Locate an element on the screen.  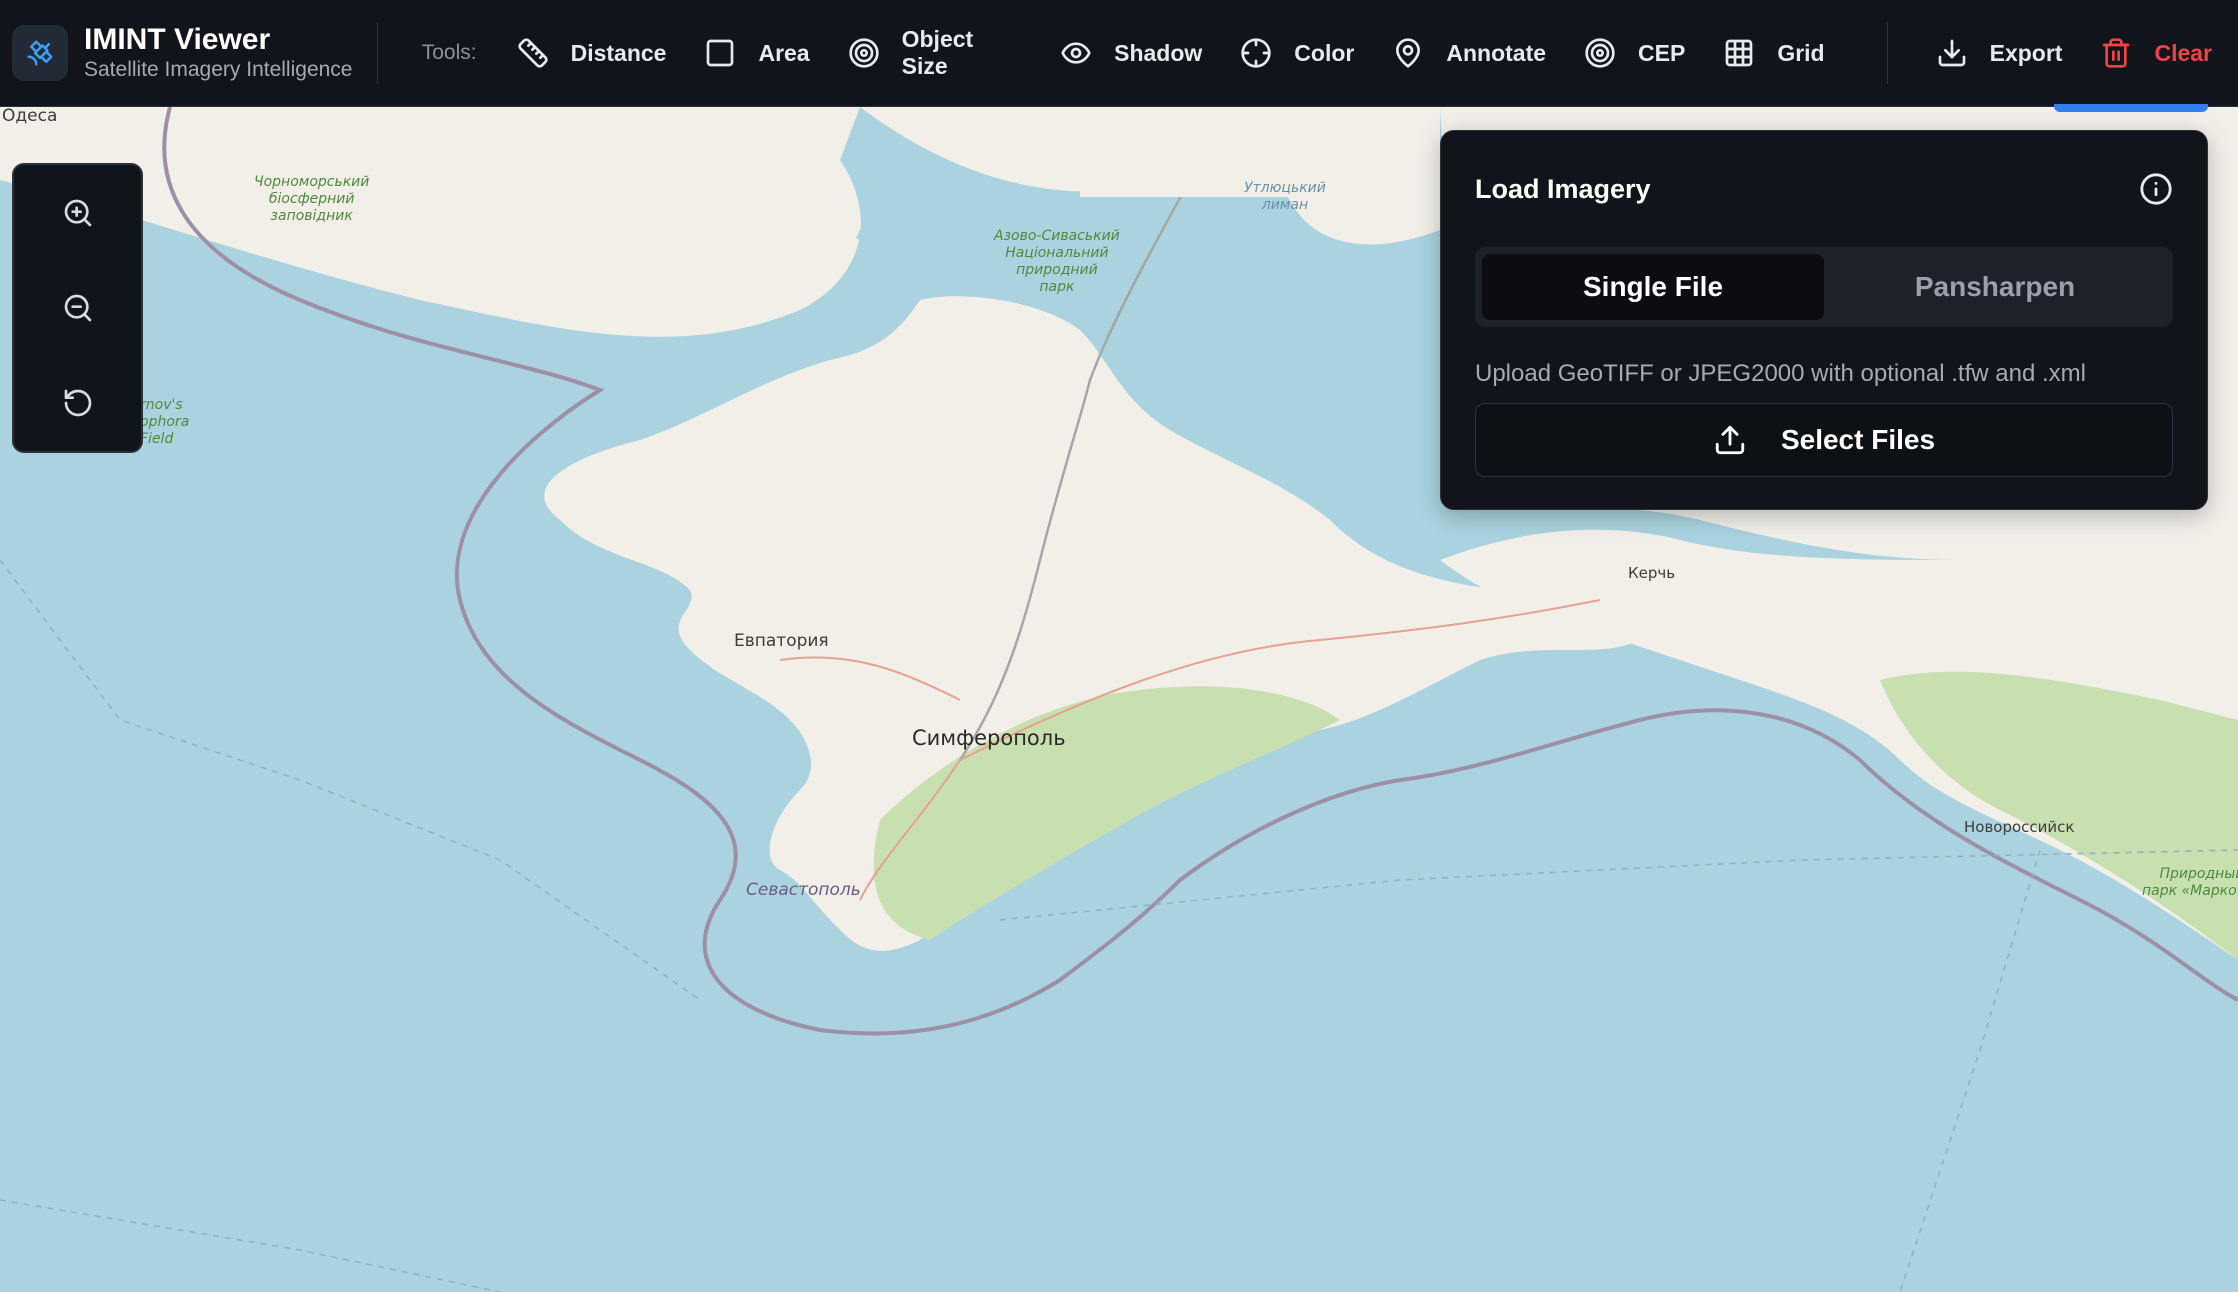
map-label-utliutskyi: Утлюцький лиман is located at coordinates (1285, 197).